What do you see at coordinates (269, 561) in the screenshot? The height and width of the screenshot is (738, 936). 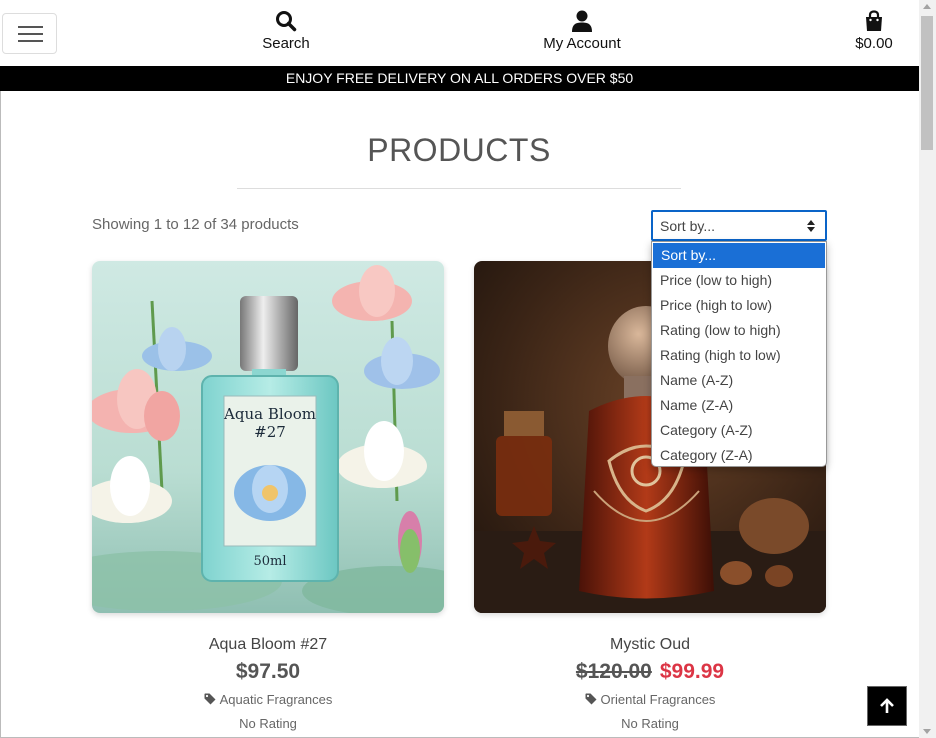 I see `bottle-size-text: 50ml` at bounding box center [269, 561].